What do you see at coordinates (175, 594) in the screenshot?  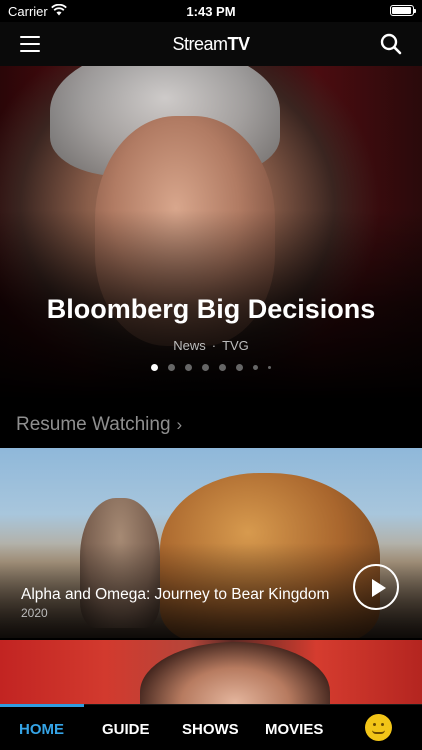 I see `card-title: Alpha and Omega: Journey to Bear Kingdom` at bounding box center [175, 594].